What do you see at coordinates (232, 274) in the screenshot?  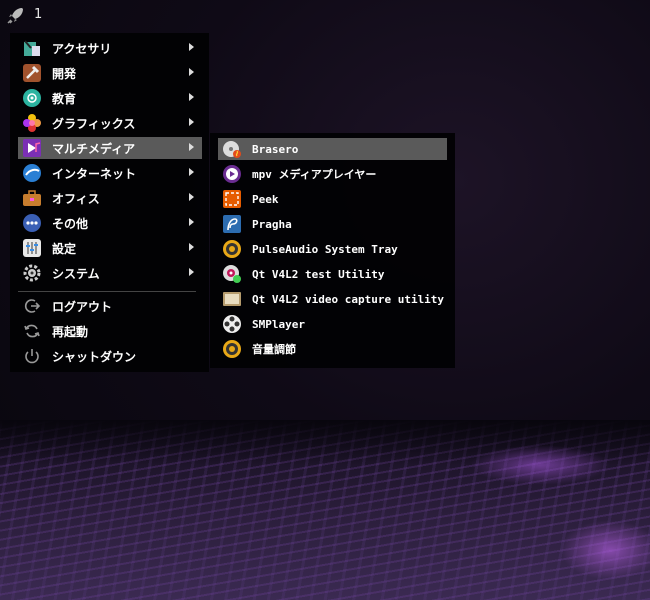 I see `qv4l2-icon` at bounding box center [232, 274].